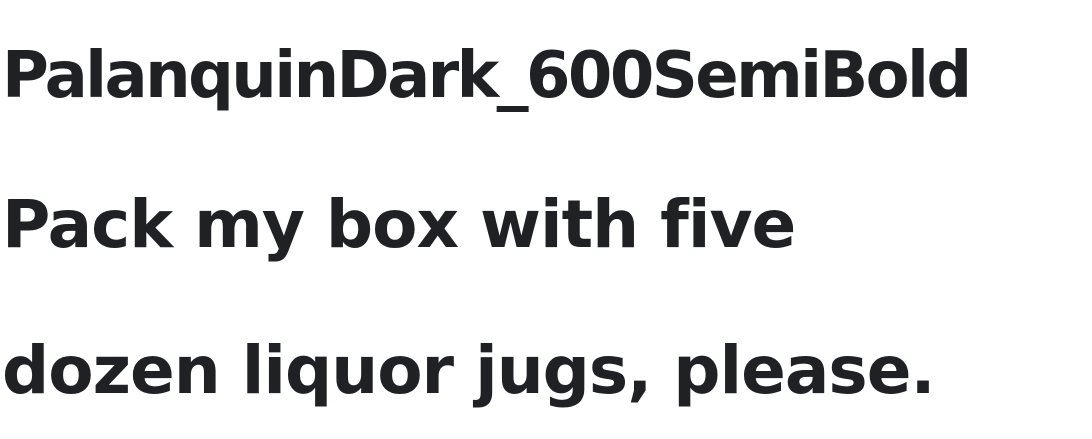 This screenshot has height=439, width=1092. What do you see at coordinates (487, 76) in the screenshot?
I see `font-name-heading: PalanquinDark_600SemiBold` at bounding box center [487, 76].